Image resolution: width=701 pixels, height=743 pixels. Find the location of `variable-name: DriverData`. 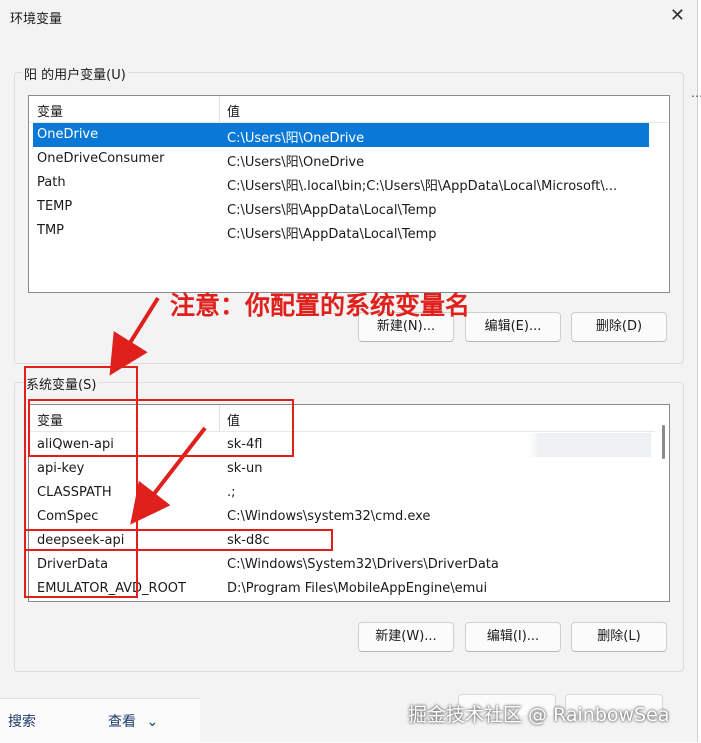

variable-name: DriverData is located at coordinates (73, 564).